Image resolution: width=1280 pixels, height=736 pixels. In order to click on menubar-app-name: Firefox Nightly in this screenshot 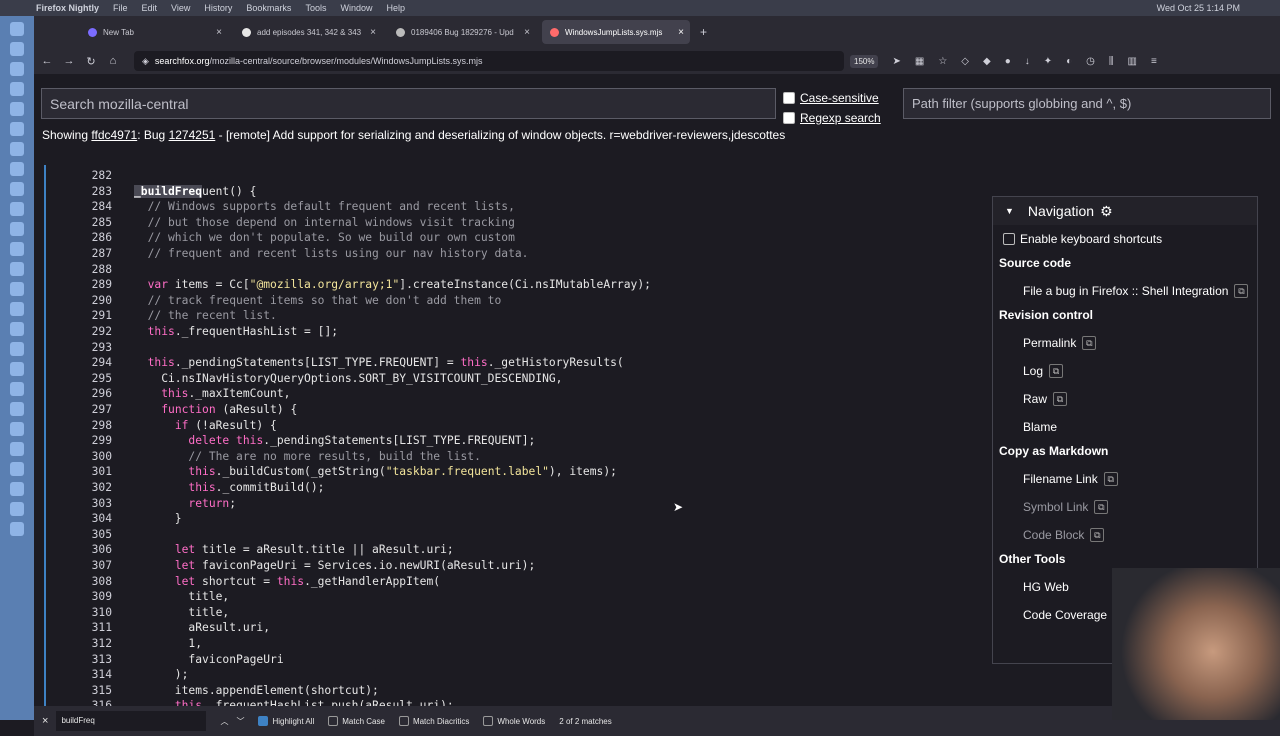, I will do `click(67, 8)`.